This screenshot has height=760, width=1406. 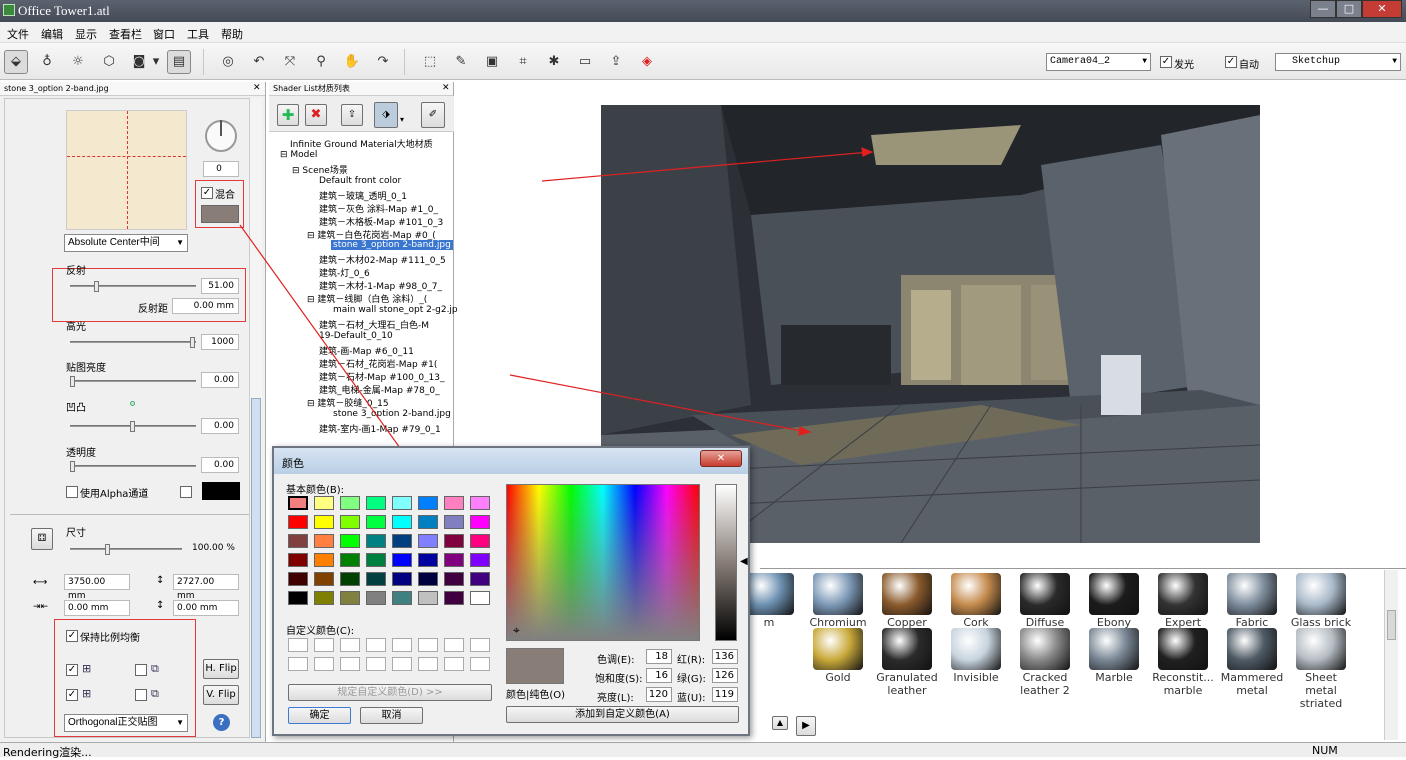 I want to click on tree-item: 建筑-室内-画1-Map #79_0_1, so click(x=380, y=428).